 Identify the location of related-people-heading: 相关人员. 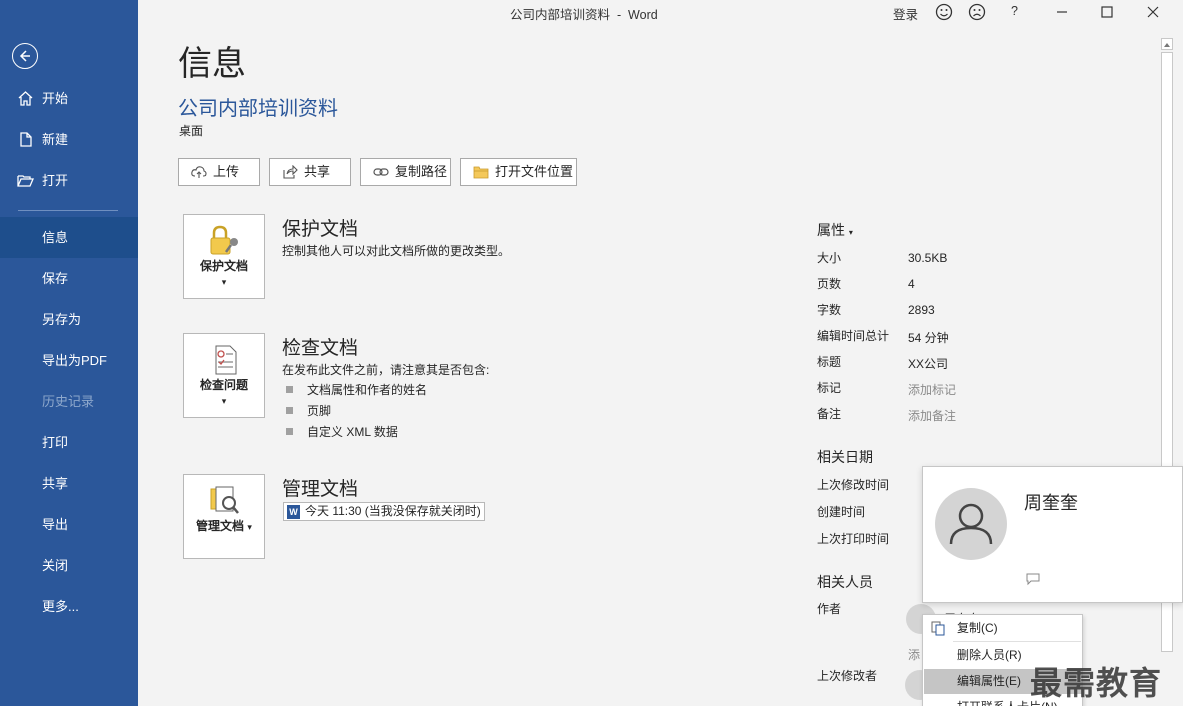
(845, 582).